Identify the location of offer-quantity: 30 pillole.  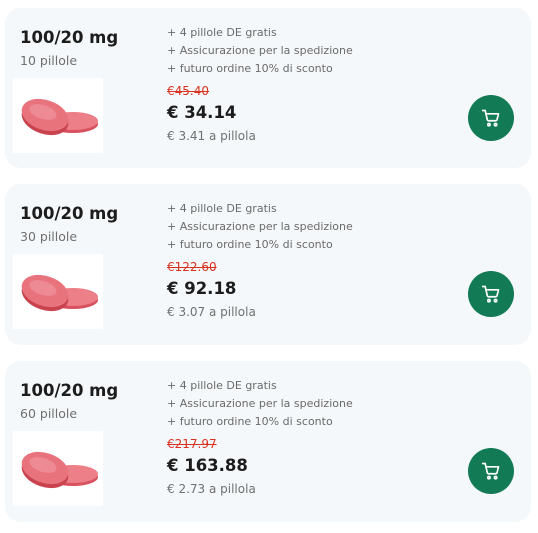
(49, 236).